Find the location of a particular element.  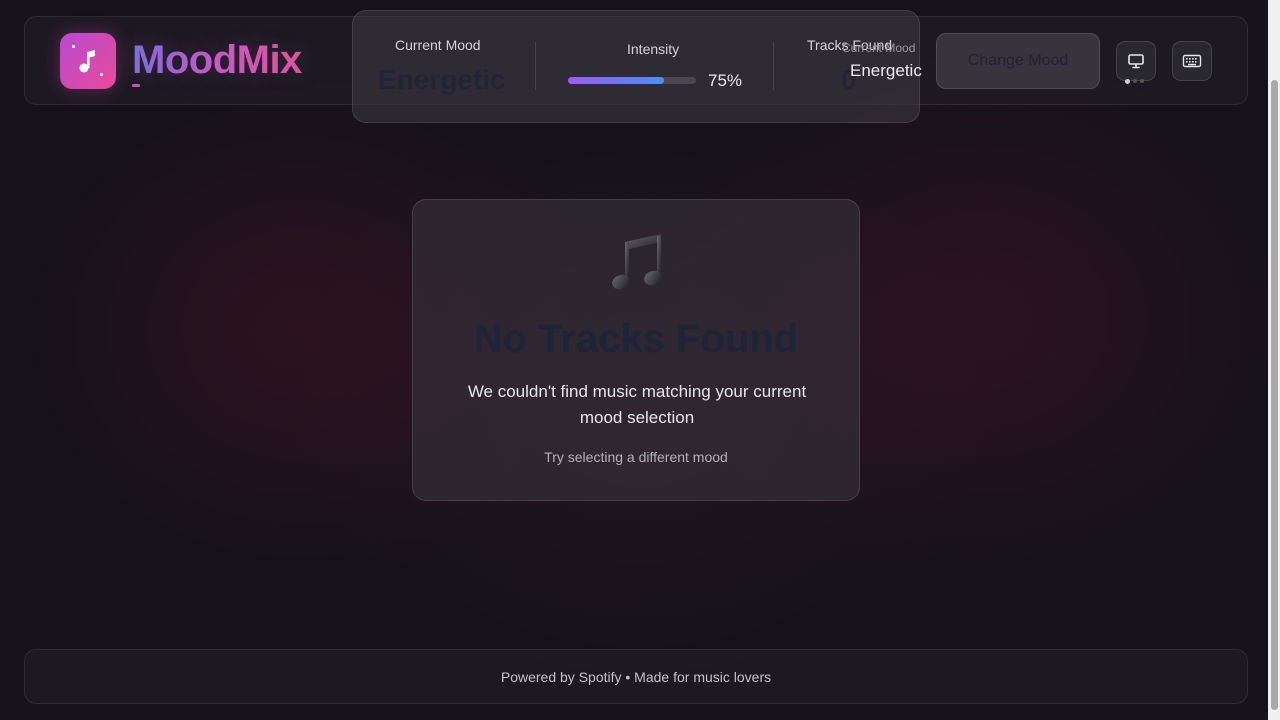

monitor-icon is located at coordinates (1136, 61).